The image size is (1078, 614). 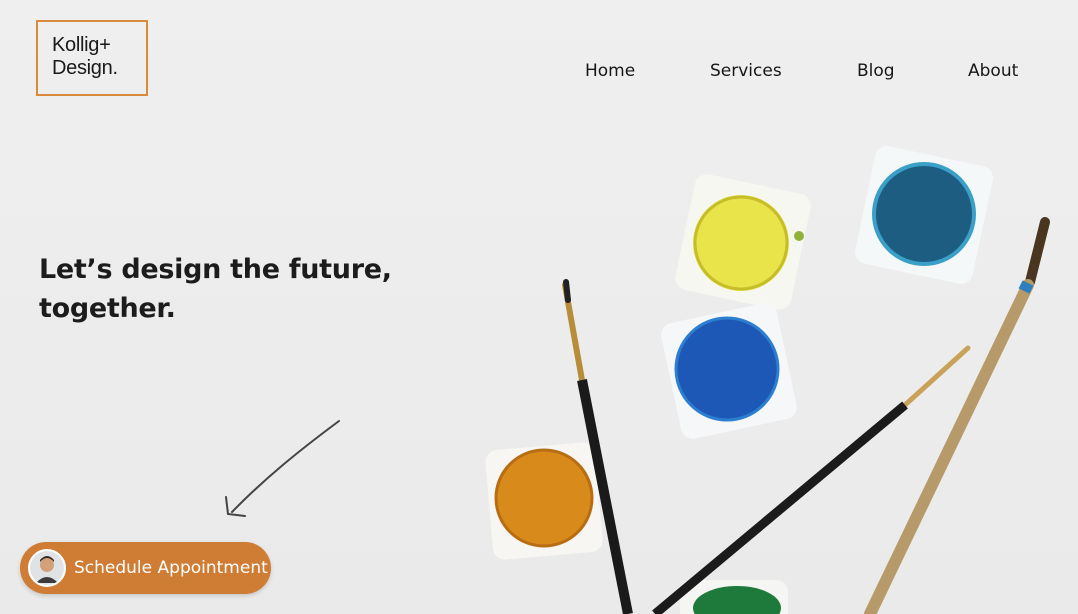 I want to click on schedule-appointment-button: Schedule Appointment, so click(x=145, y=568).